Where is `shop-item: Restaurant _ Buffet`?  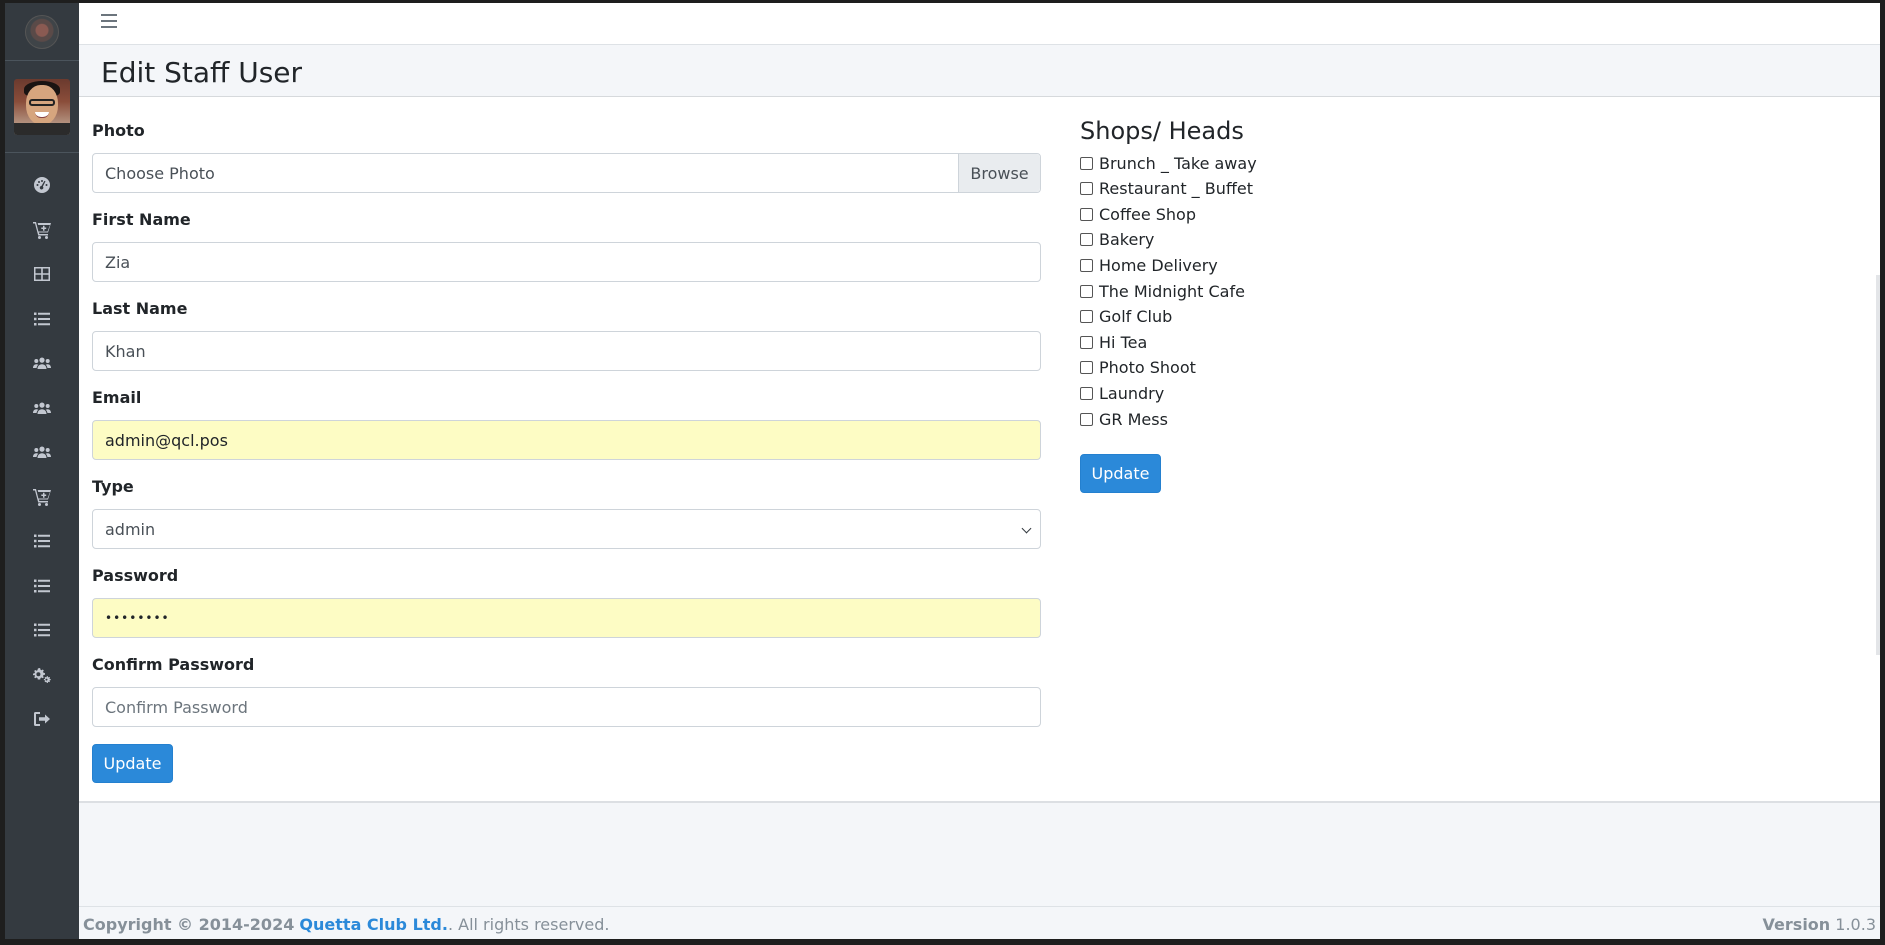 shop-item: Restaurant _ Buffet is located at coordinates (1166, 189).